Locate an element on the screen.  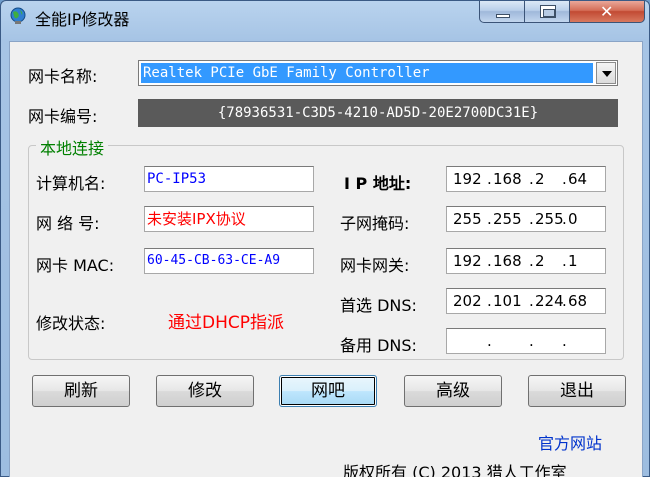
network-number-field: 未安装IPX协议 is located at coordinates (229, 219).